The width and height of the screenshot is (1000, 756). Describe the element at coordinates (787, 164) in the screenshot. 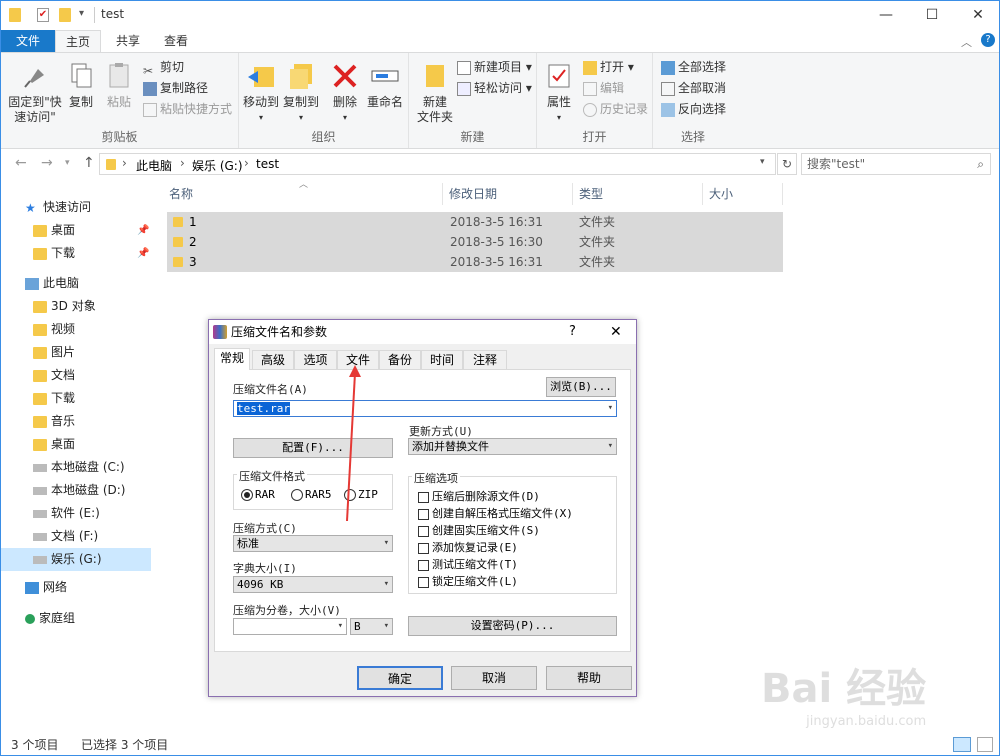

I see `refresh-icon: ↻` at that location.